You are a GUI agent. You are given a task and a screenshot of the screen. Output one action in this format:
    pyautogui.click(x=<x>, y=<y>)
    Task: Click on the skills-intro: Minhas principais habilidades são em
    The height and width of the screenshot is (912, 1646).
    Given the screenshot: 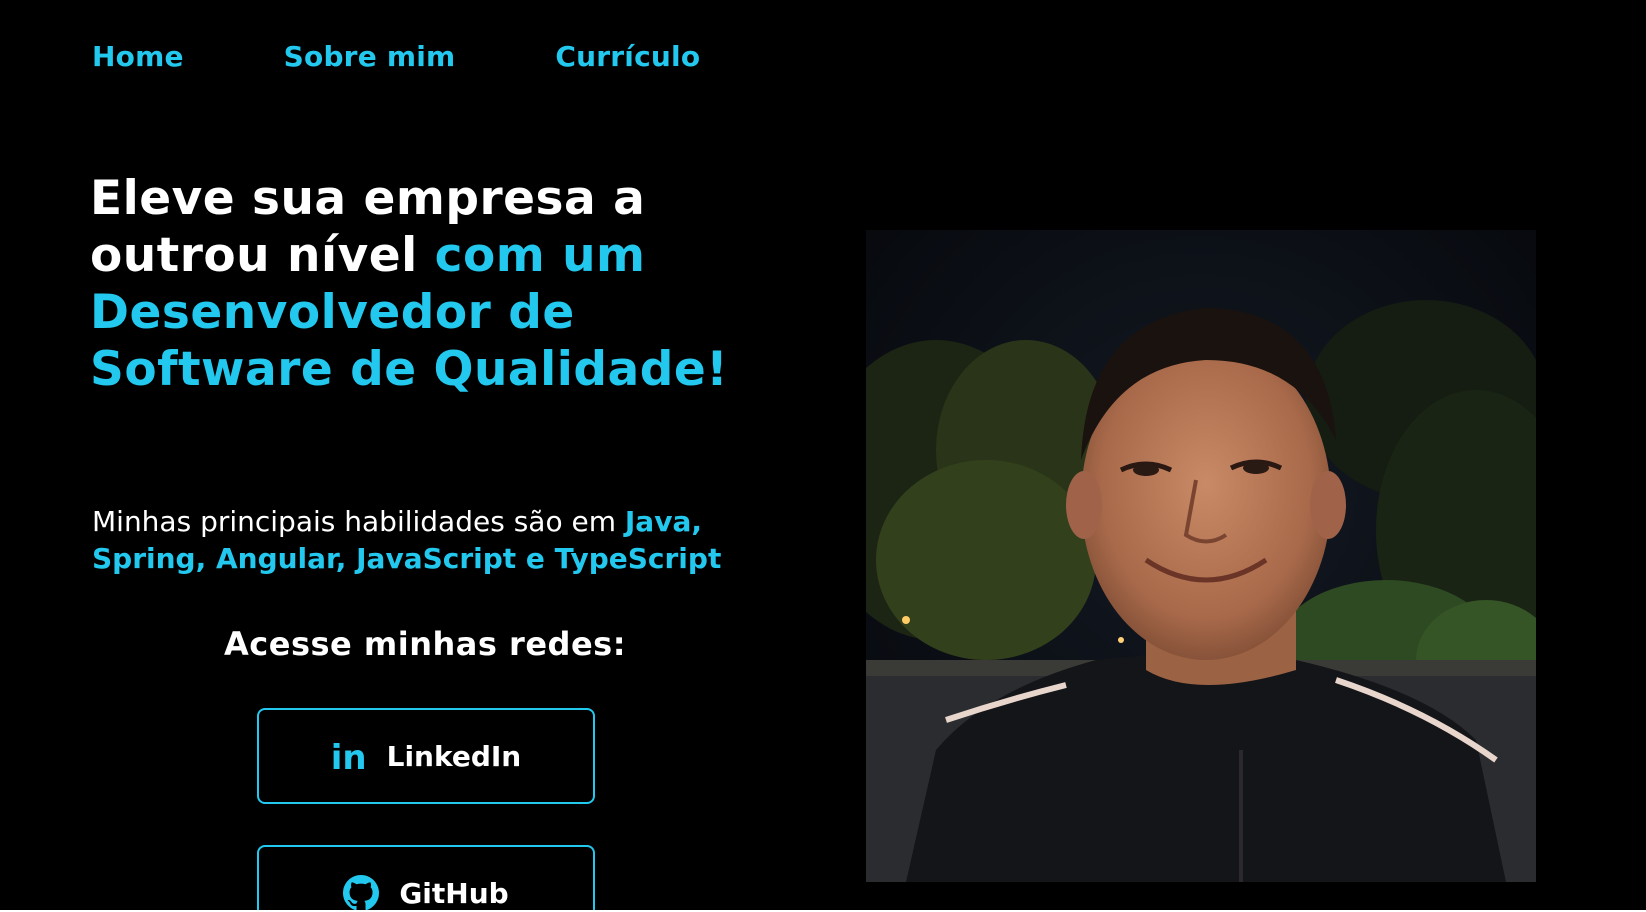 What is the action you would take?
    pyautogui.click(x=354, y=521)
    